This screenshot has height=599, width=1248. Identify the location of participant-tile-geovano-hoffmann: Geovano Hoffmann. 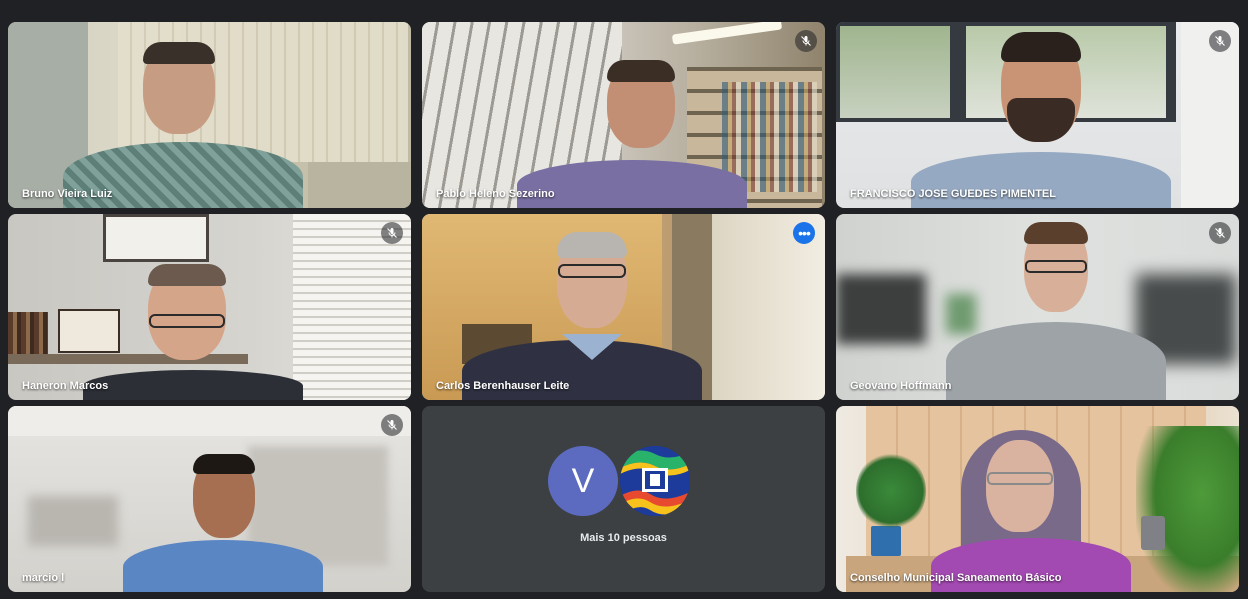
(1037, 307).